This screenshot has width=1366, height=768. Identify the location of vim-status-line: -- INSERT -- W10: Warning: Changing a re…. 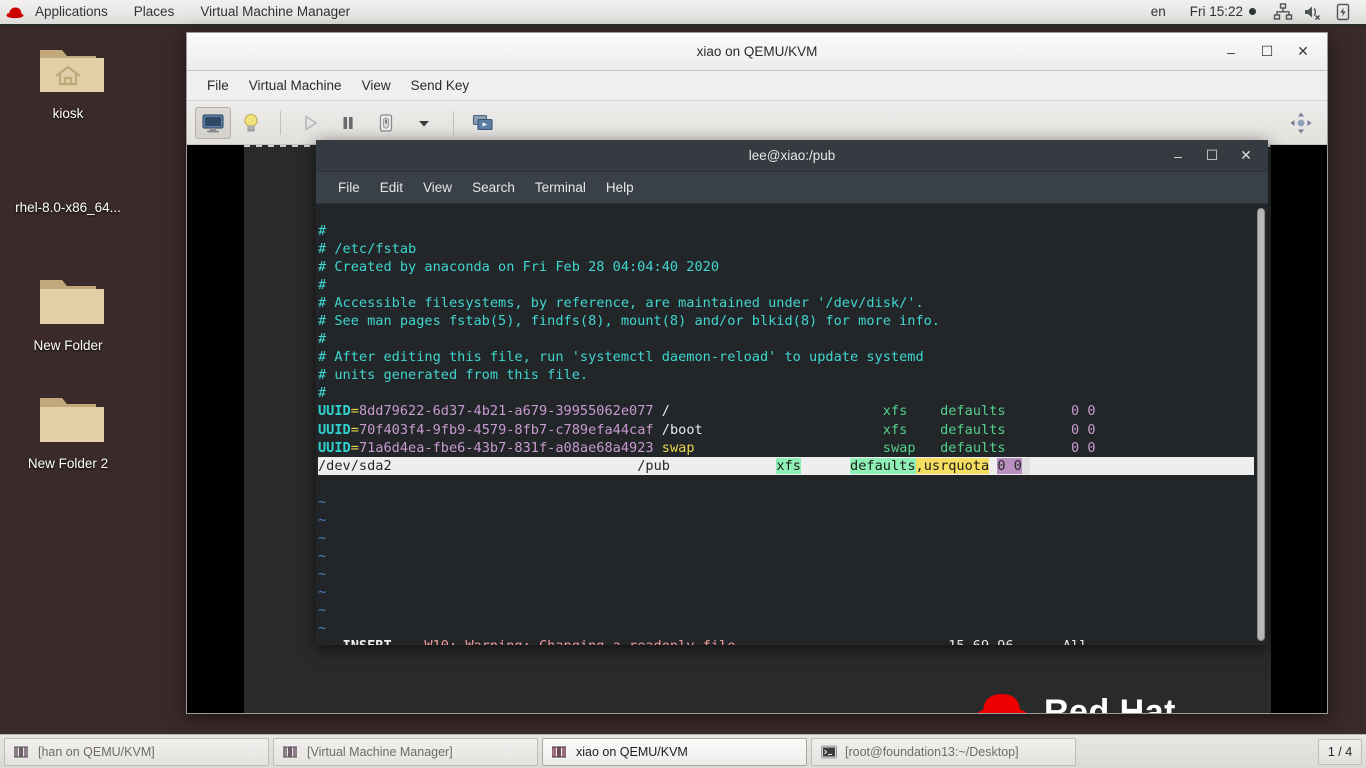
(702, 641).